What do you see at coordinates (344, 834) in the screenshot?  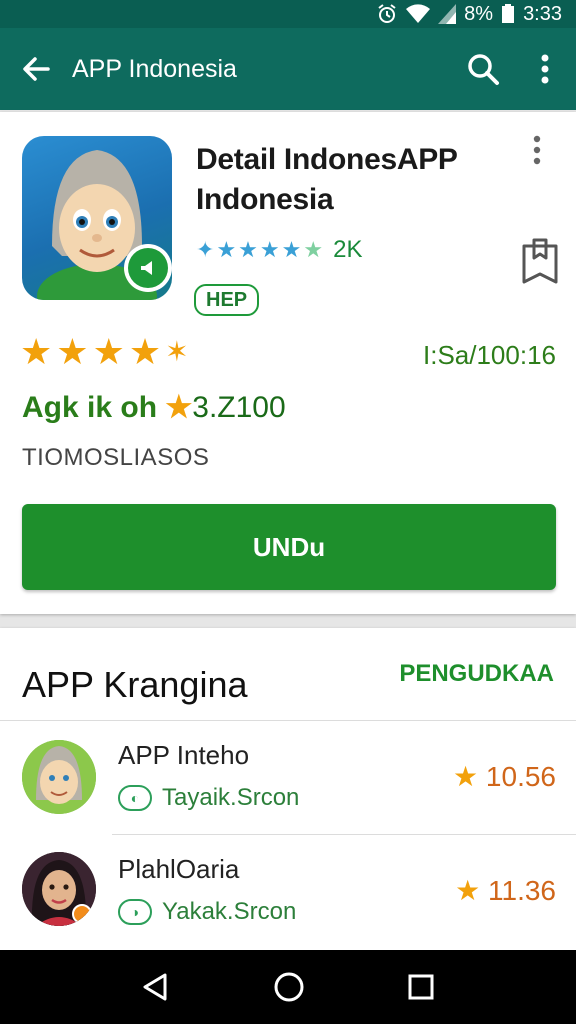 I see `row-divider` at bounding box center [344, 834].